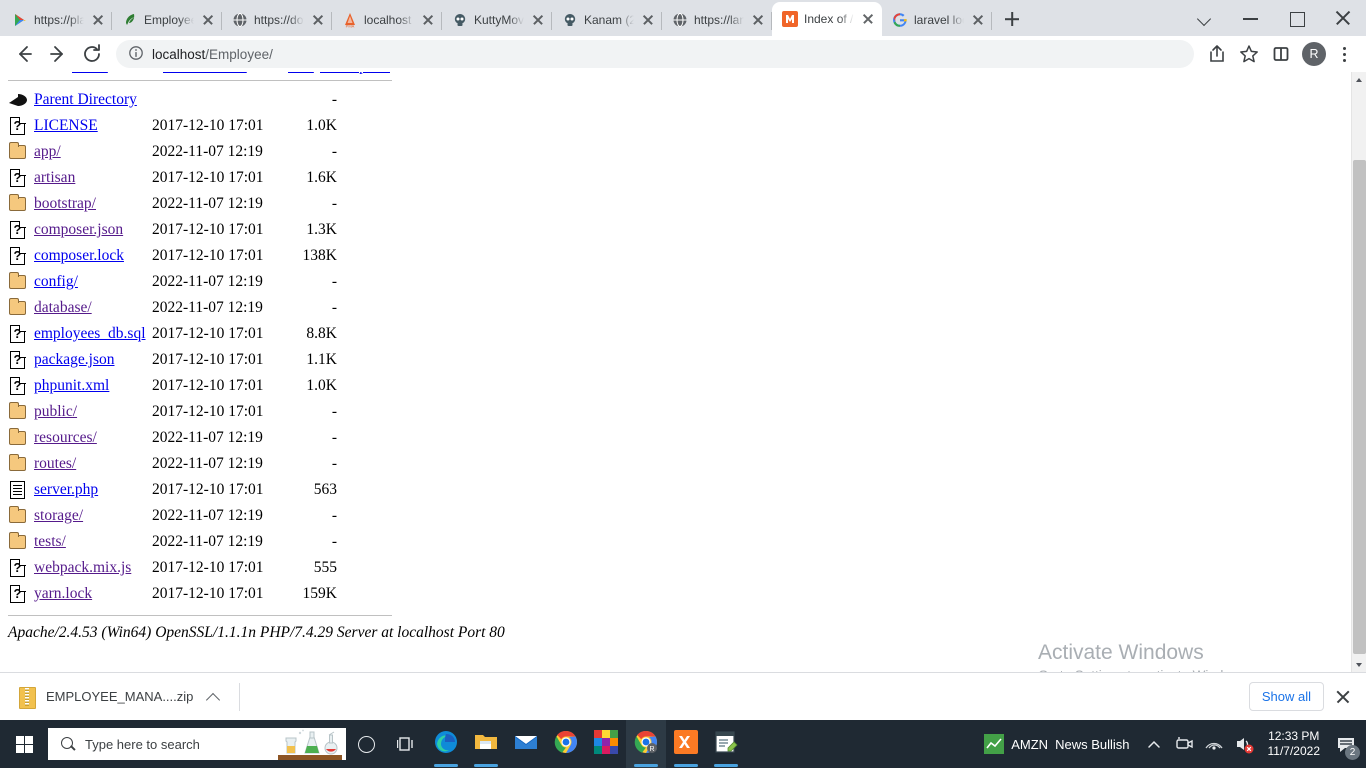  I want to click on cortana-button, so click(366, 744).